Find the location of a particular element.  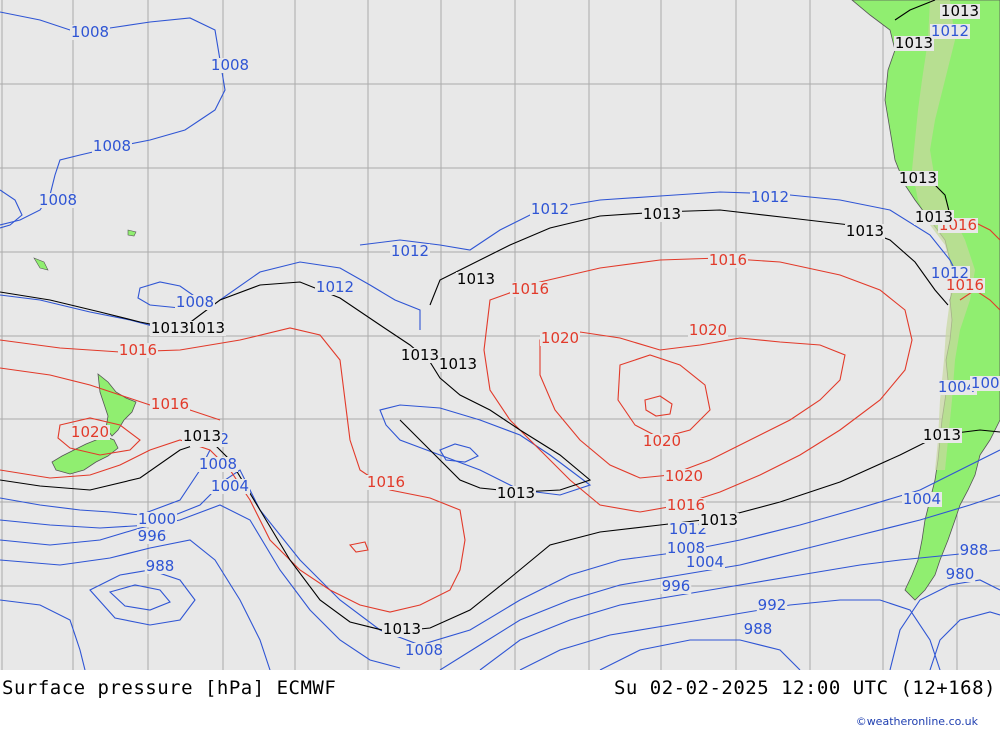

credit-link: ©weatheronline.co.uk is located at coordinates (917, 721).